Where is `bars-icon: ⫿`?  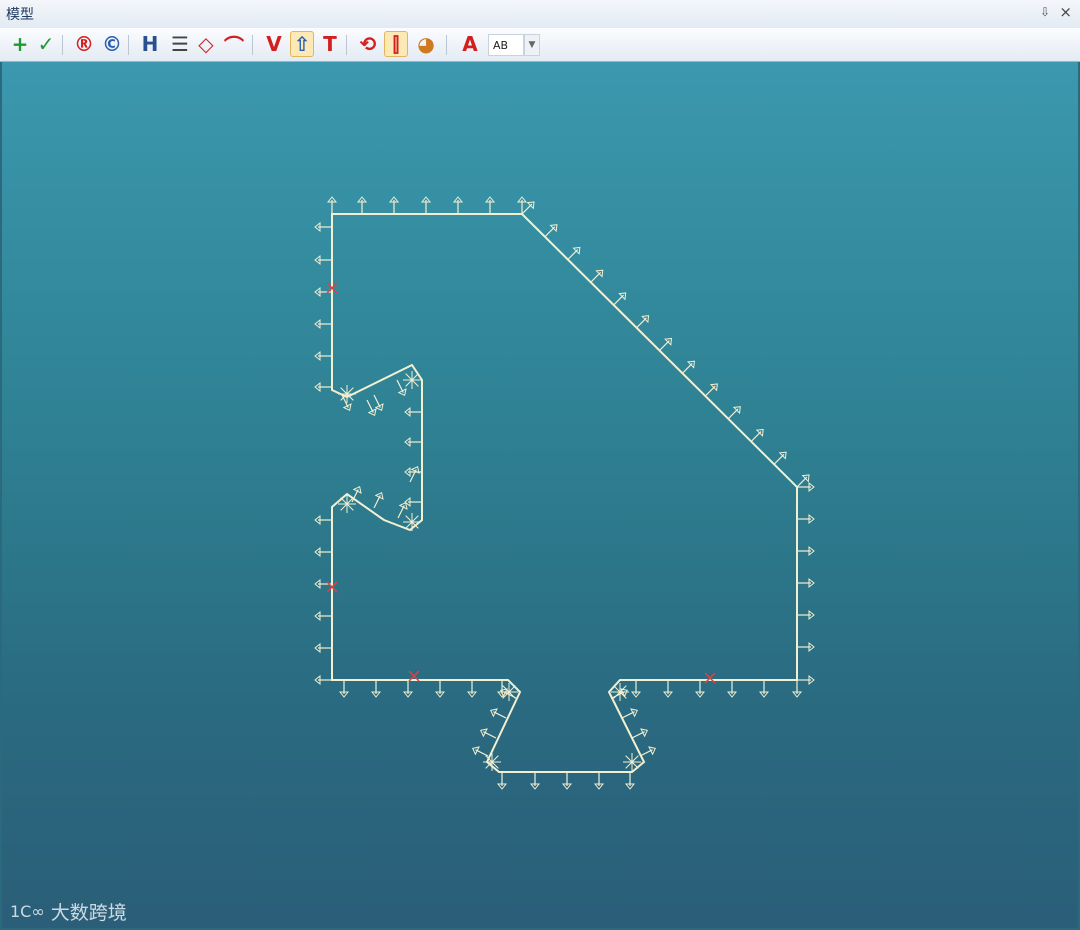 bars-icon: ⫿ is located at coordinates (396, 44).